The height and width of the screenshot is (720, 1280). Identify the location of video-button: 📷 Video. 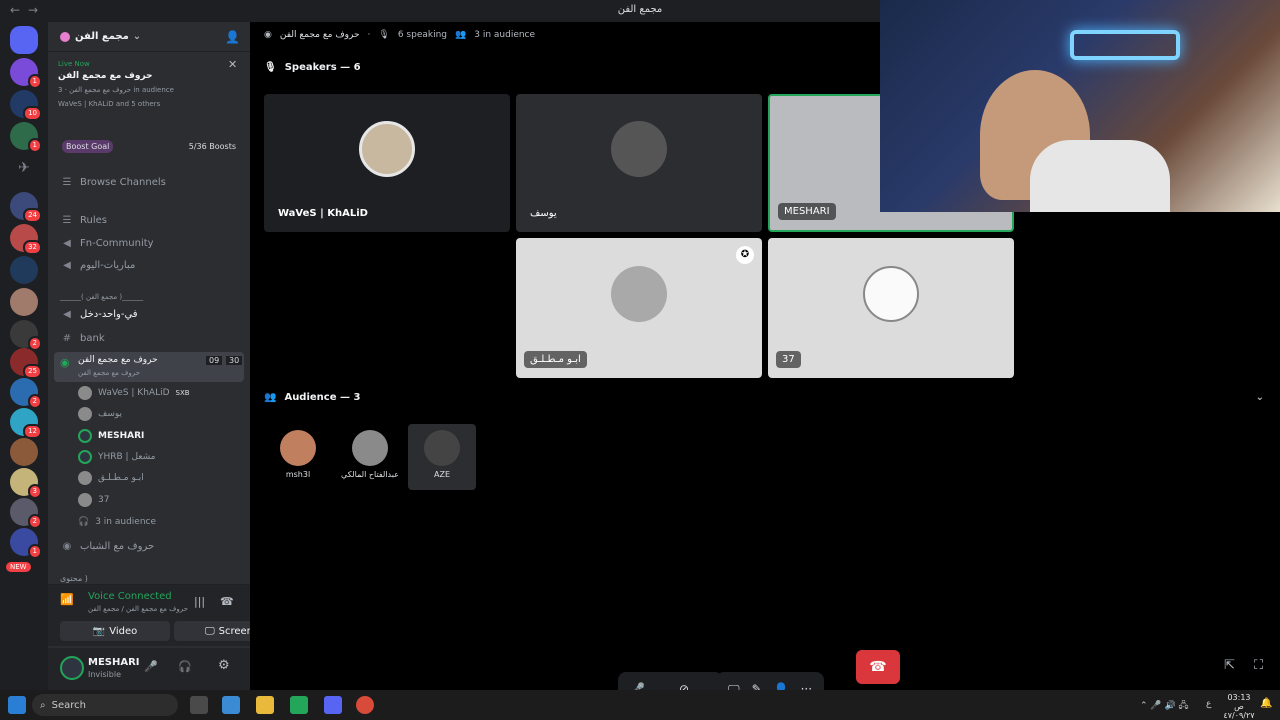
(115, 631).